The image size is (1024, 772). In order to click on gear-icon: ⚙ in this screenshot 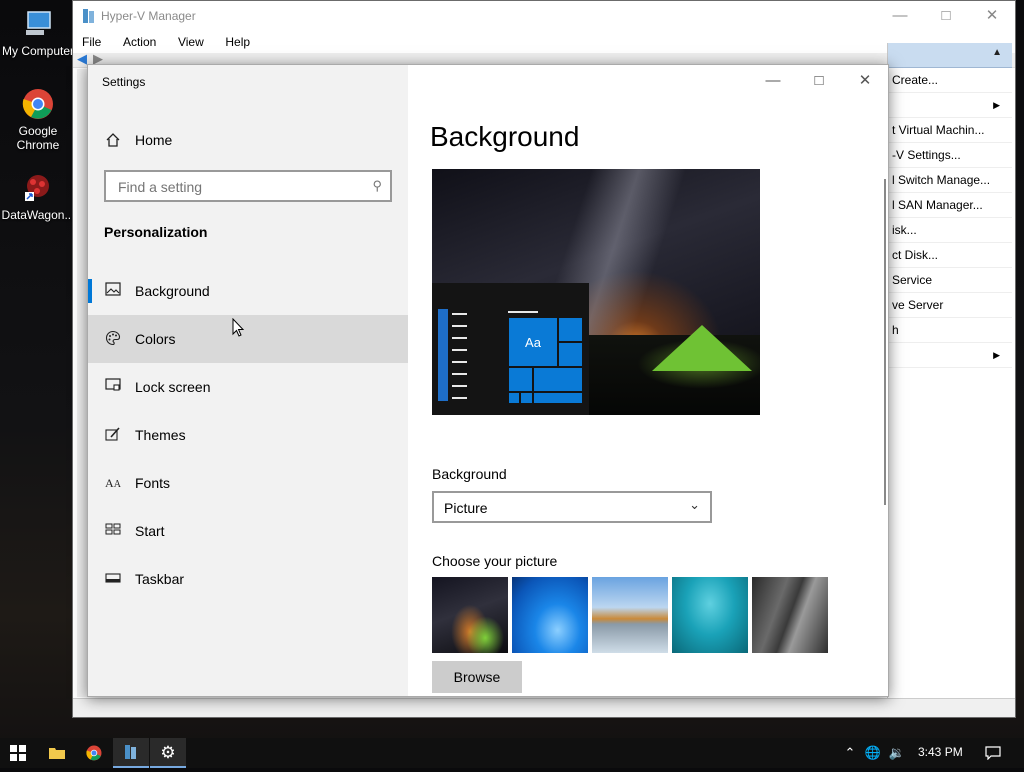, I will do `click(168, 752)`.